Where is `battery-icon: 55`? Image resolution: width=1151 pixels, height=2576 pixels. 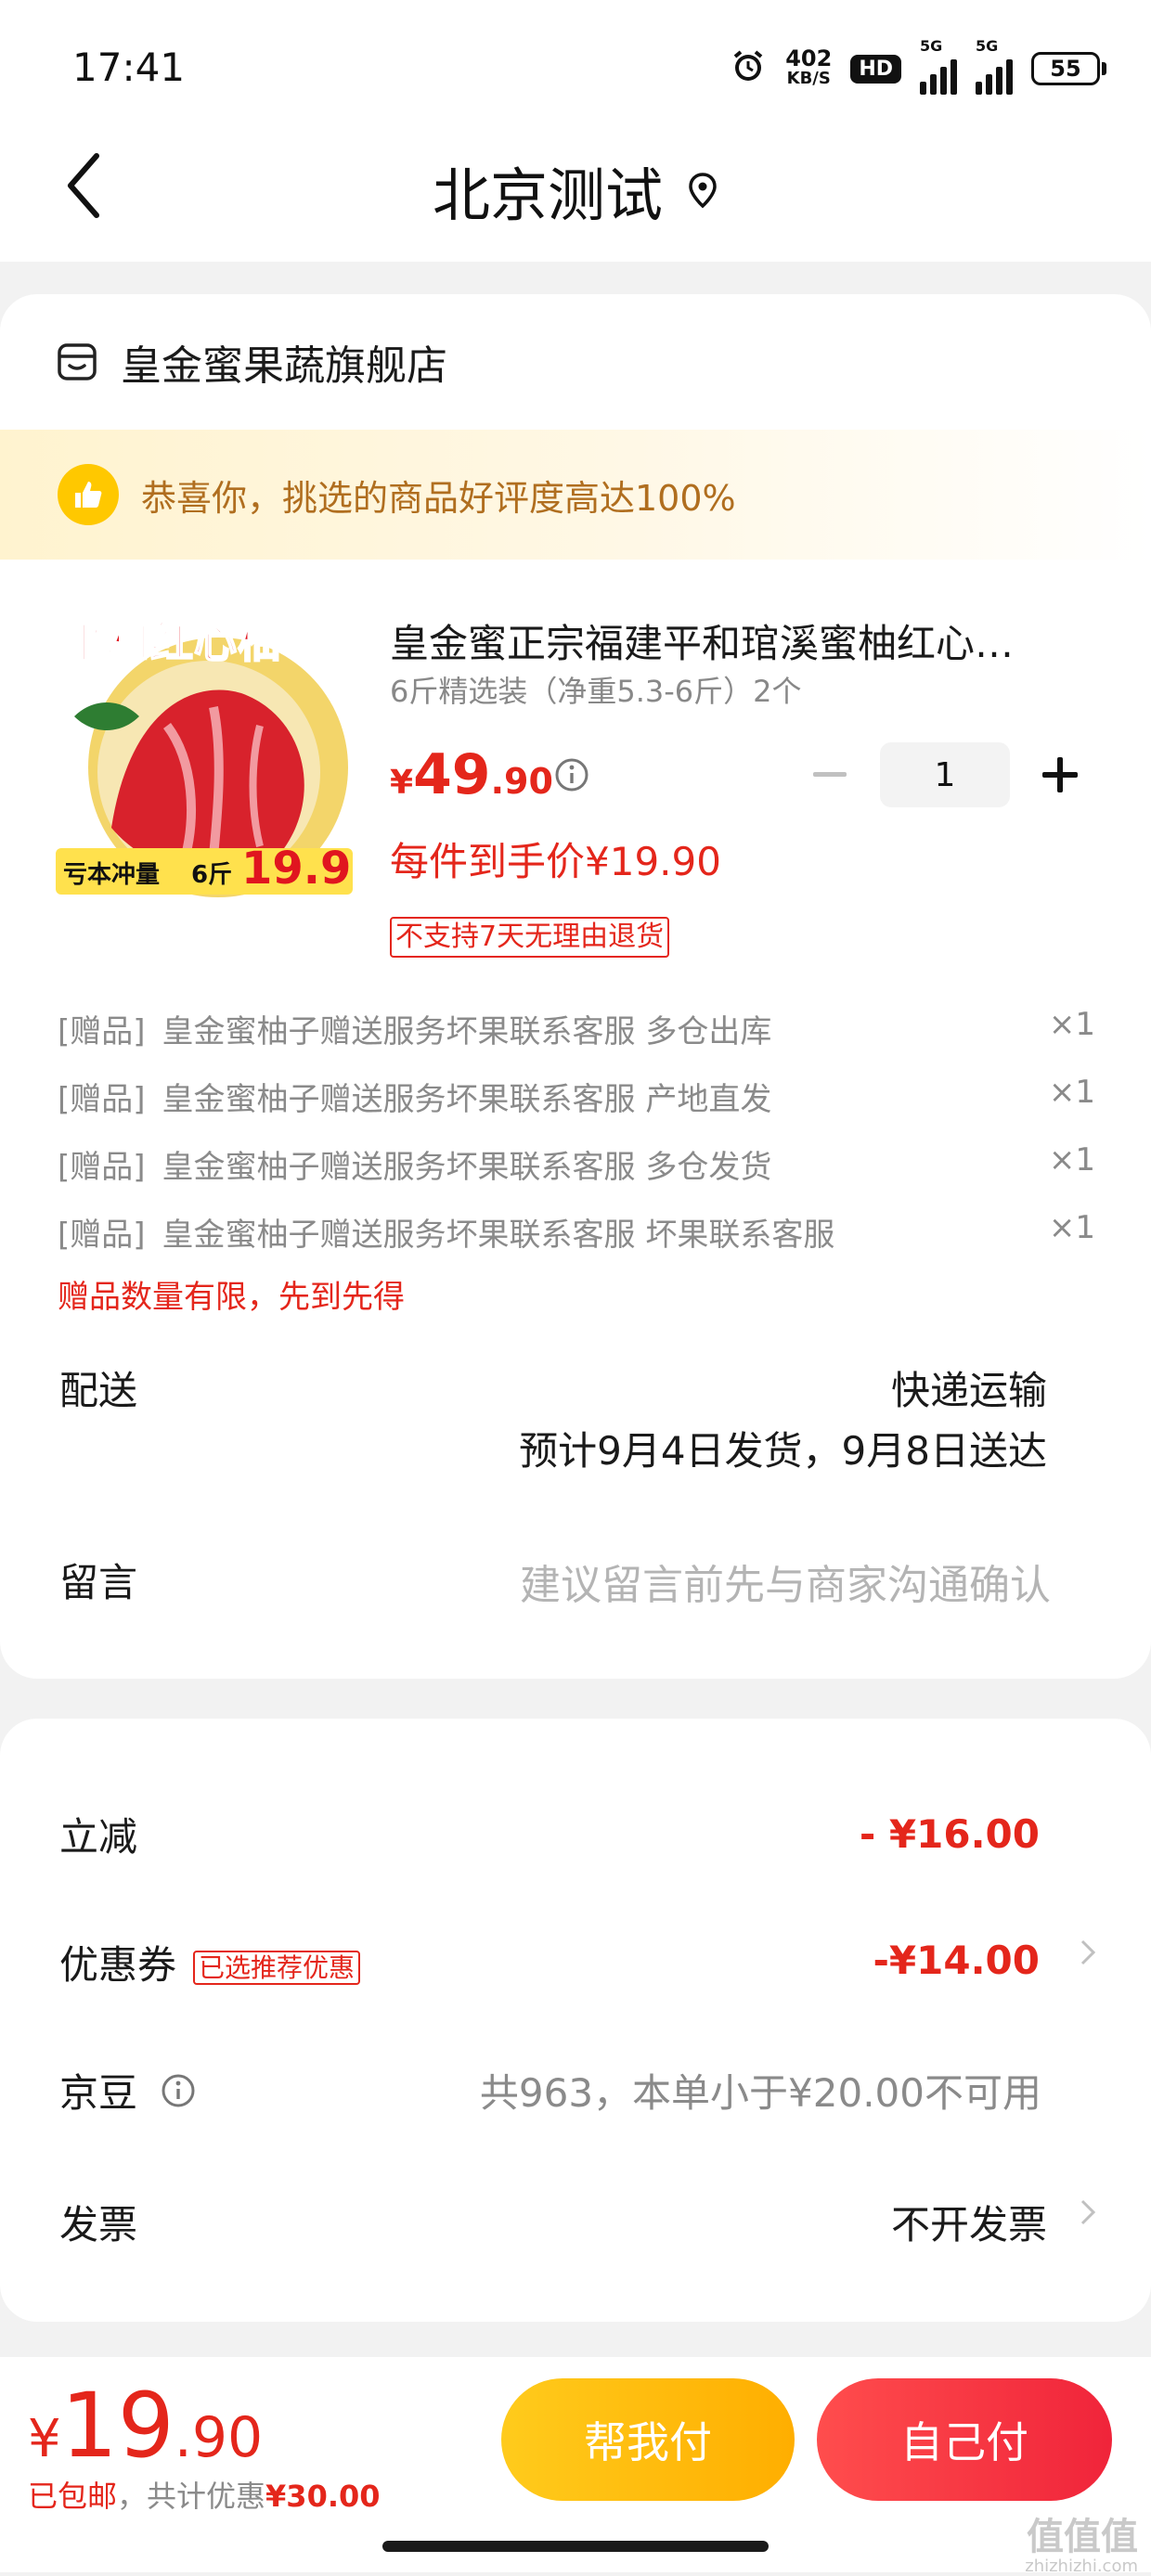
battery-icon: 55 is located at coordinates (1068, 68).